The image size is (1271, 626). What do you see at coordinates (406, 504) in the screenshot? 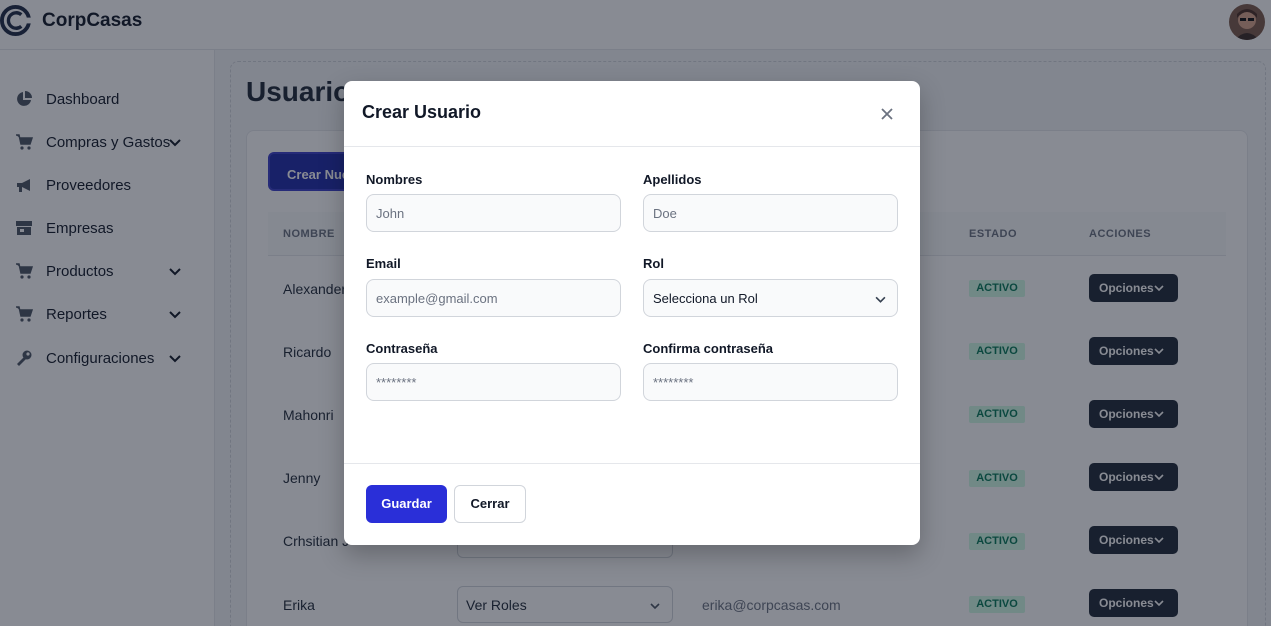
I see `save-button: Guardar` at bounding box center [406, 504].